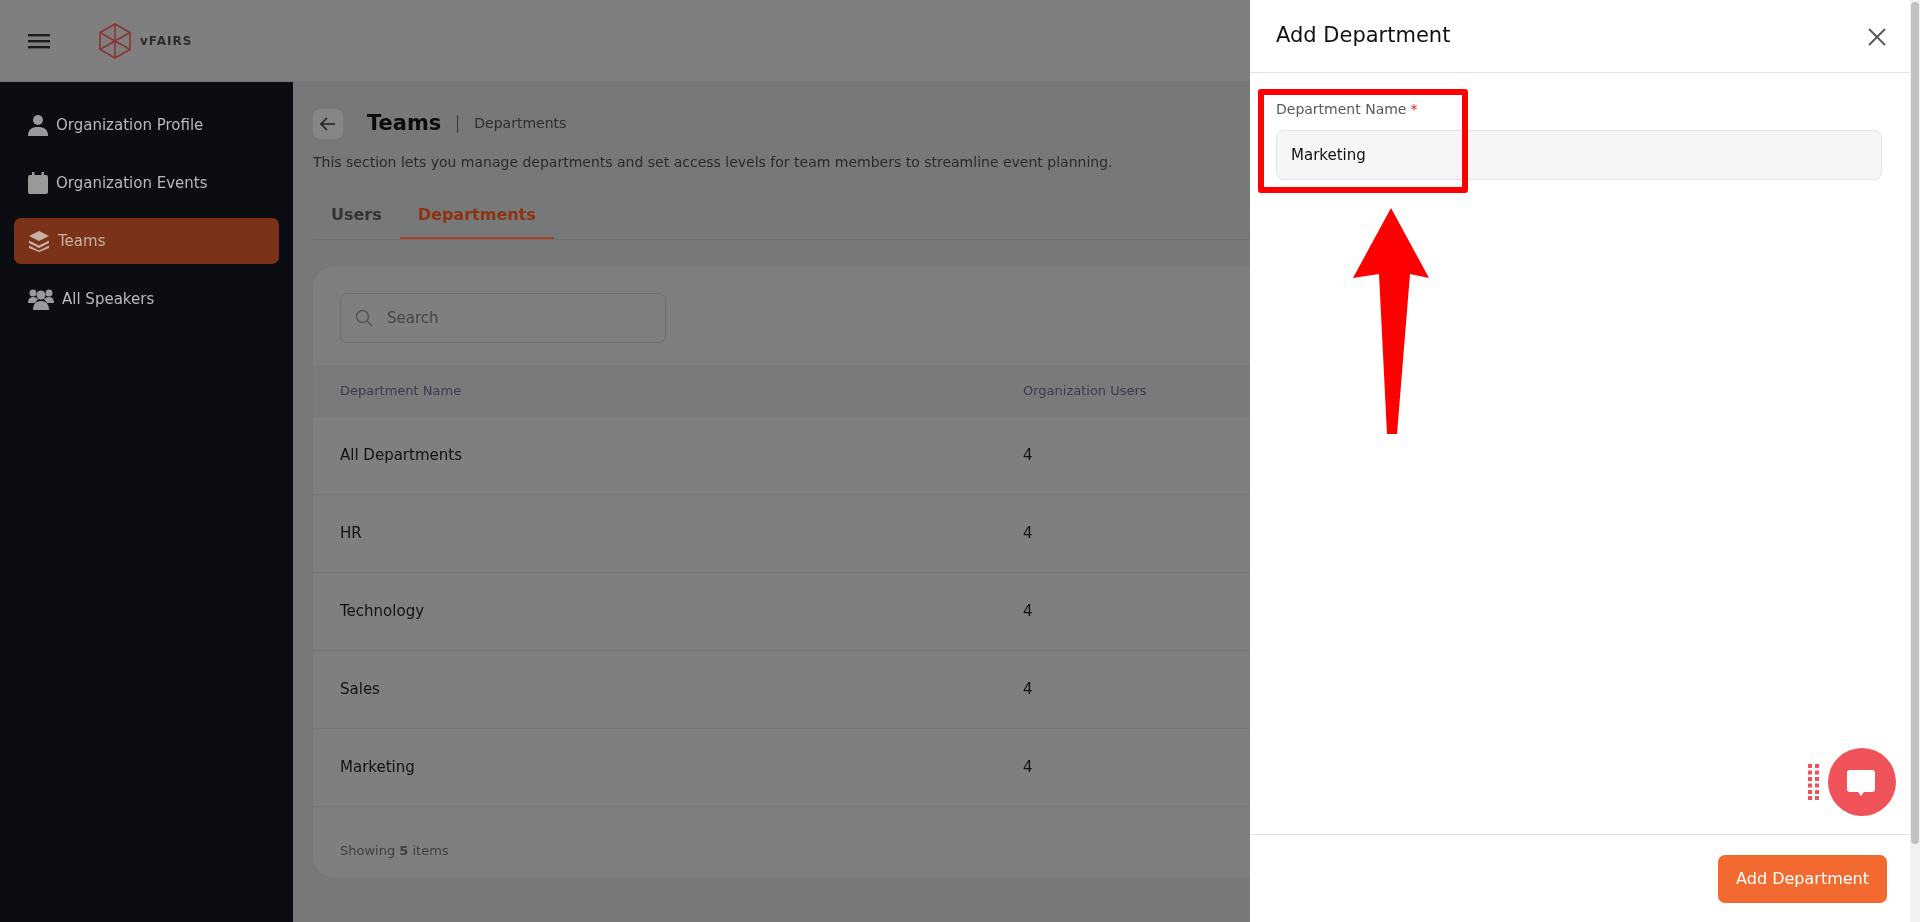  I want to click on column-header: Department Name, so click(401, 390).